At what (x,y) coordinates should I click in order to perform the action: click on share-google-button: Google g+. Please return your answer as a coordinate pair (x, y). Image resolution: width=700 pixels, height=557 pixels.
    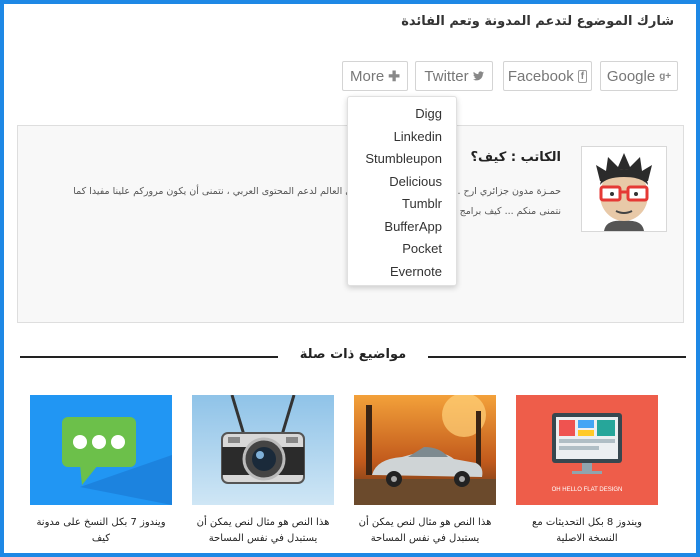
    Looking at the image, I should click on (639, 76).